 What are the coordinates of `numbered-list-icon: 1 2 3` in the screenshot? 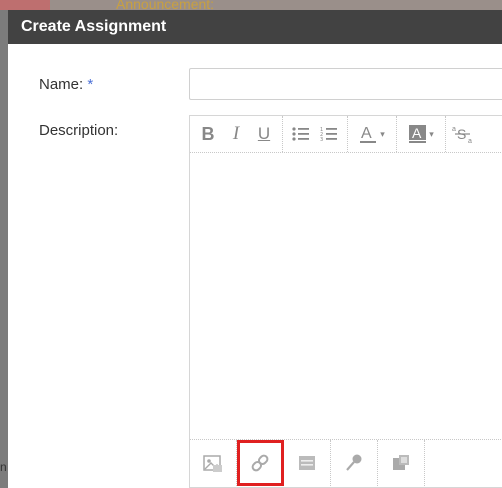 It's located at (328, 134).